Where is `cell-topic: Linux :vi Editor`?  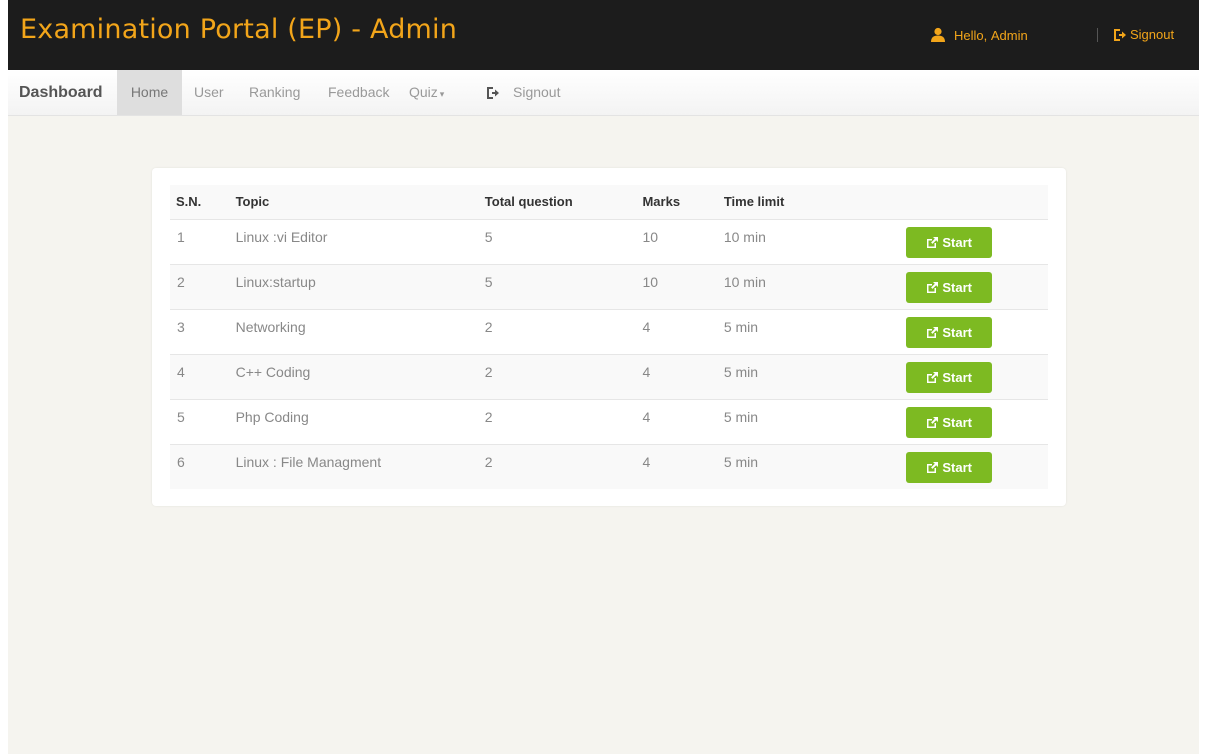
cell-topic: Linux :vi Editor is located at coordinates (281, 236).